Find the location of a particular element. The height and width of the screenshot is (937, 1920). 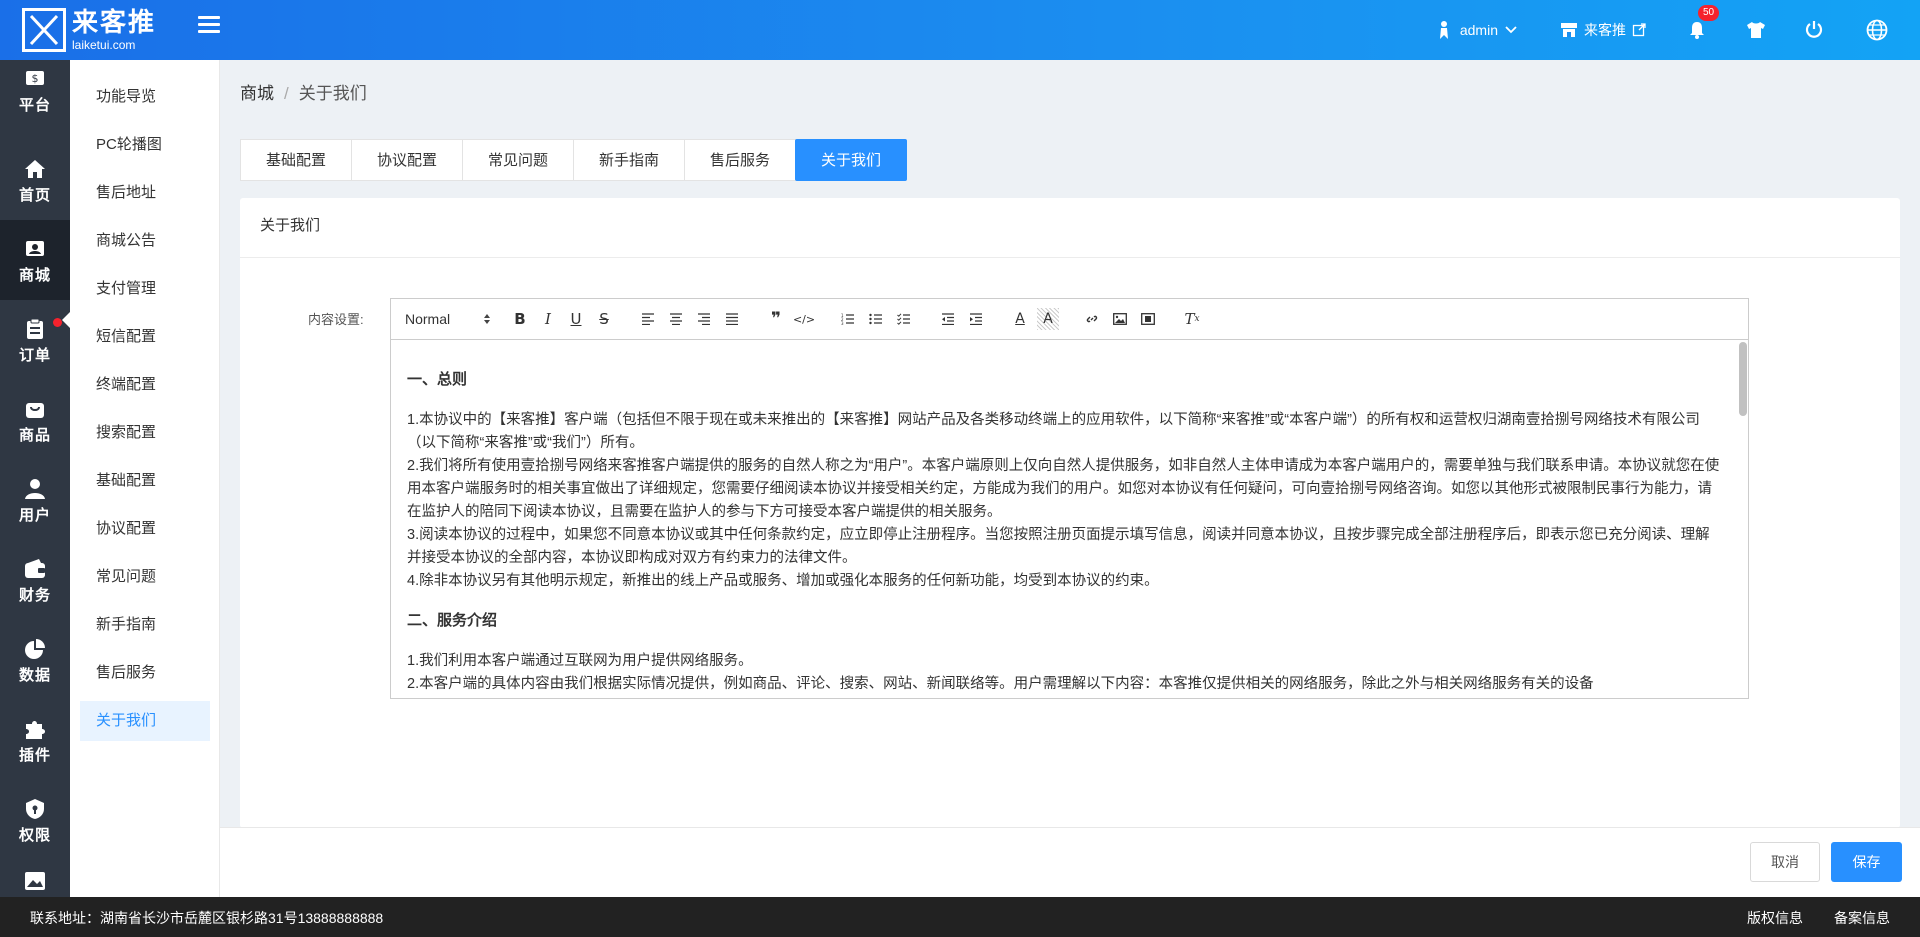

sub-item-sms: 短信配置 is located at coordinates (145, 337).